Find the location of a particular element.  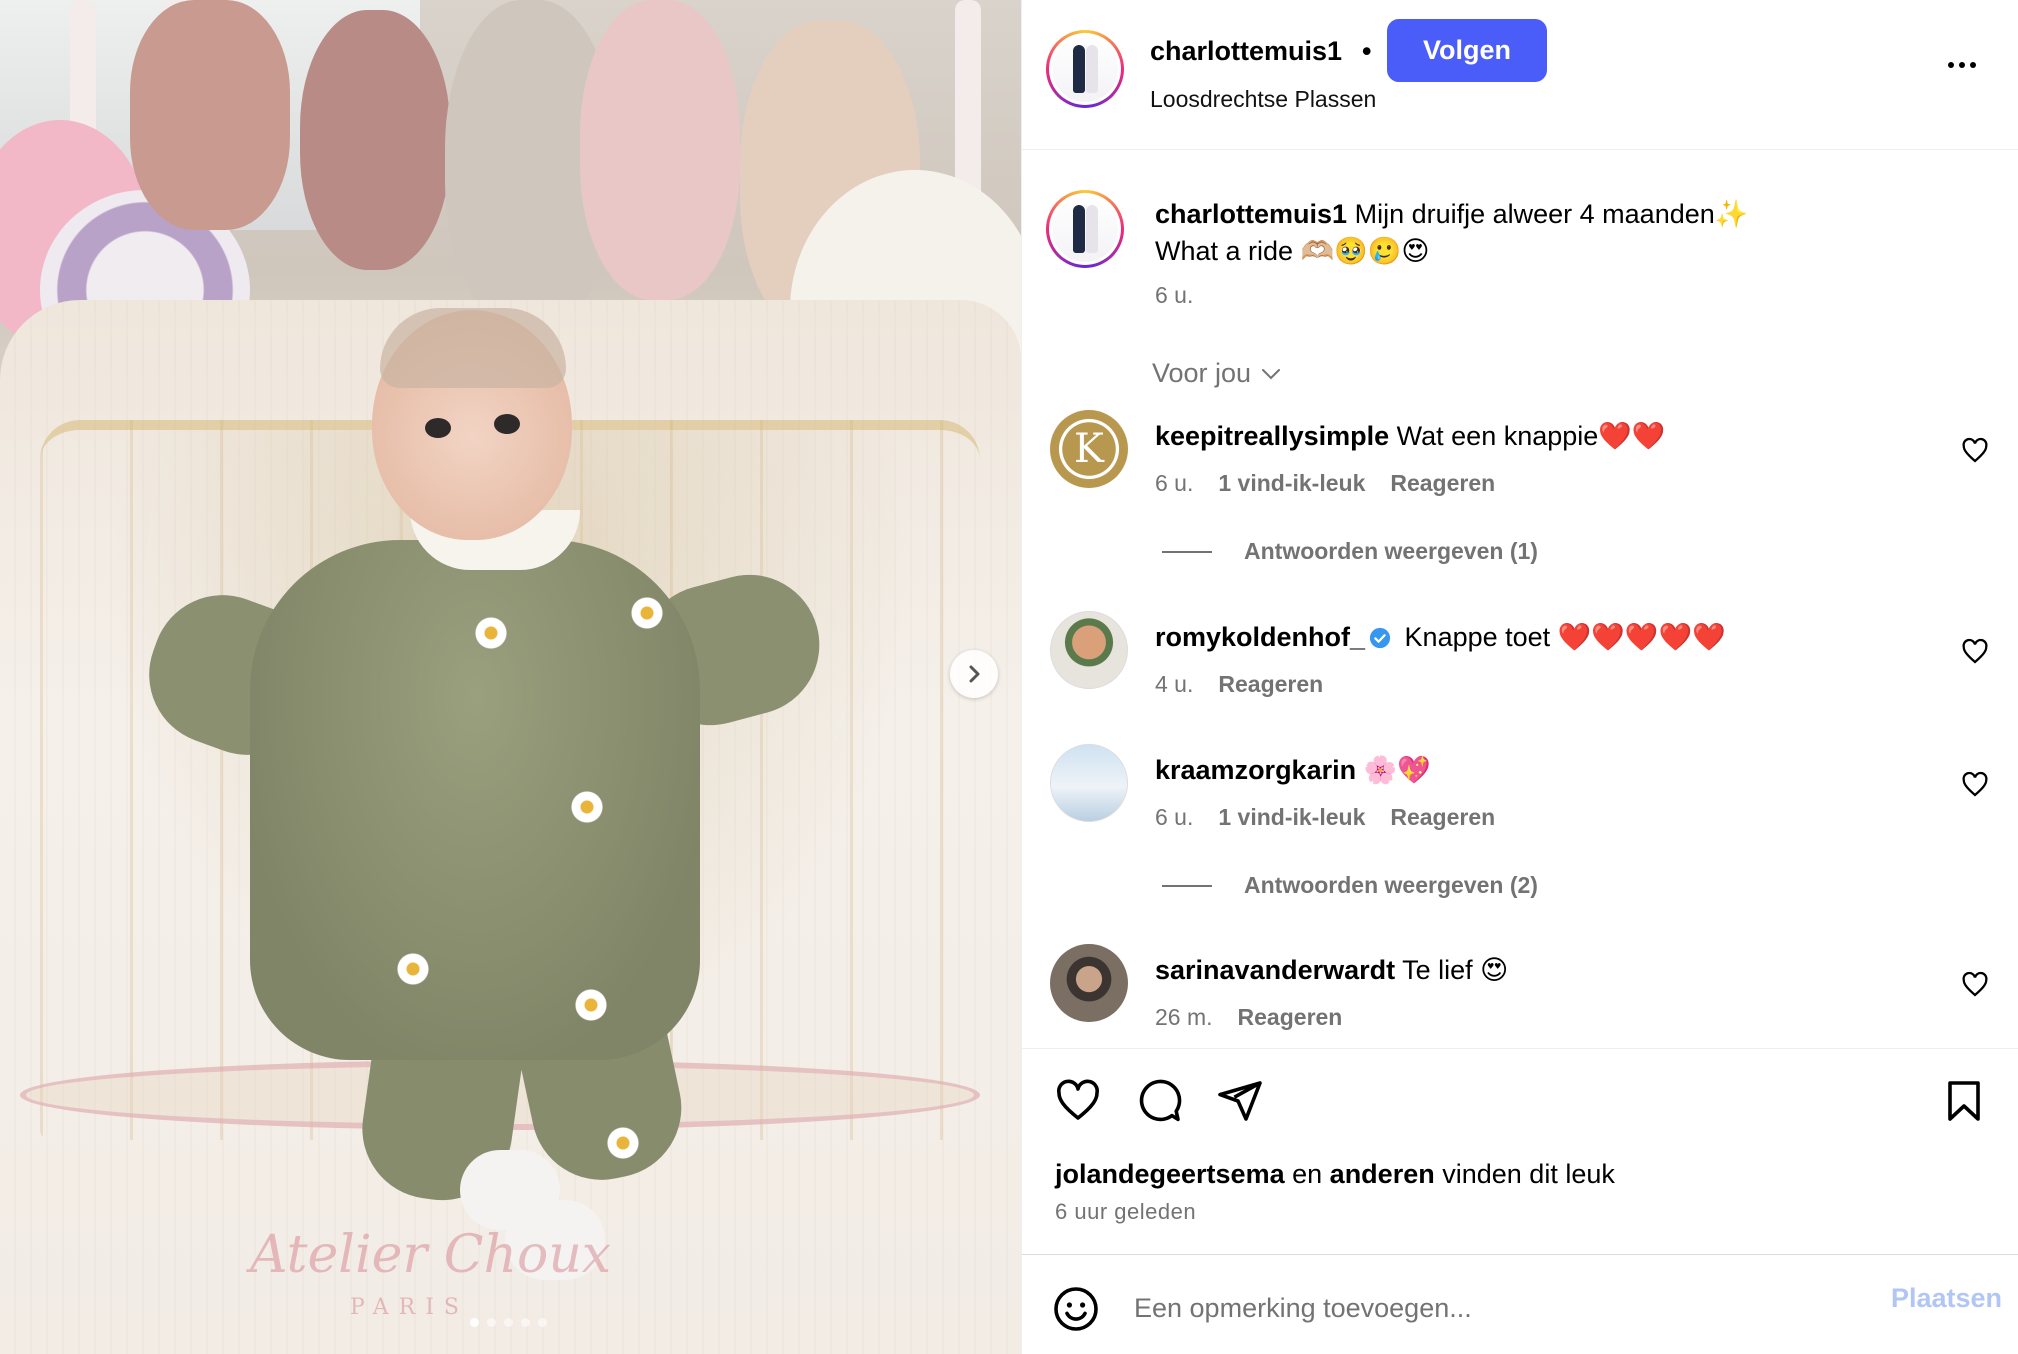

sort-dropdown: Voor jou is located at coordinates (1217, 373).